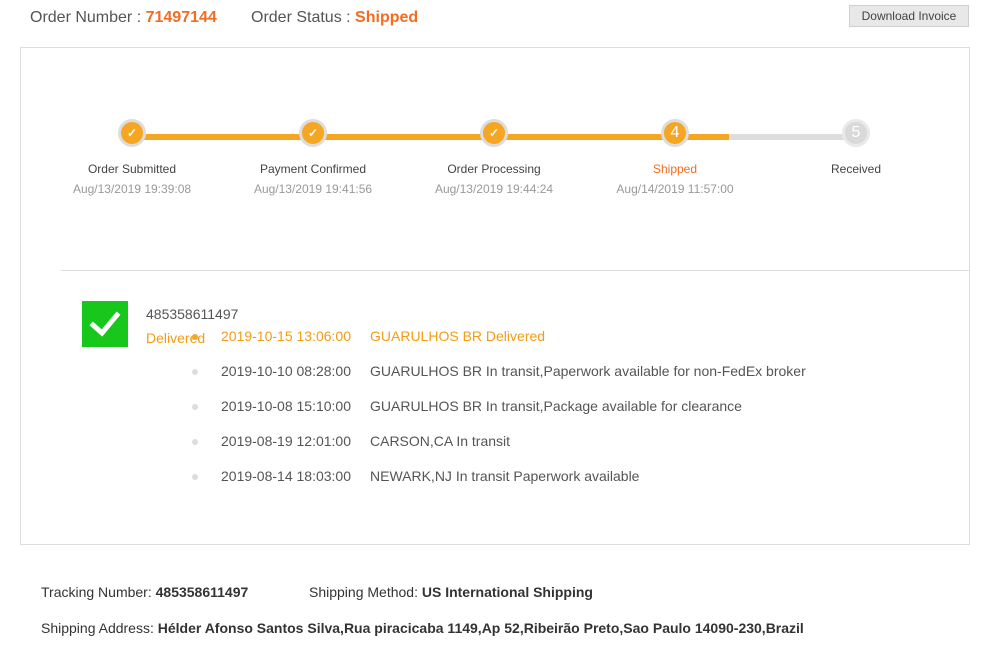 This screenshot has height=651, width=983. Describe the element at coordinates (286, 336) in the screenshot. I see `event-time: 2019-10-15 13:06:00` at that location.